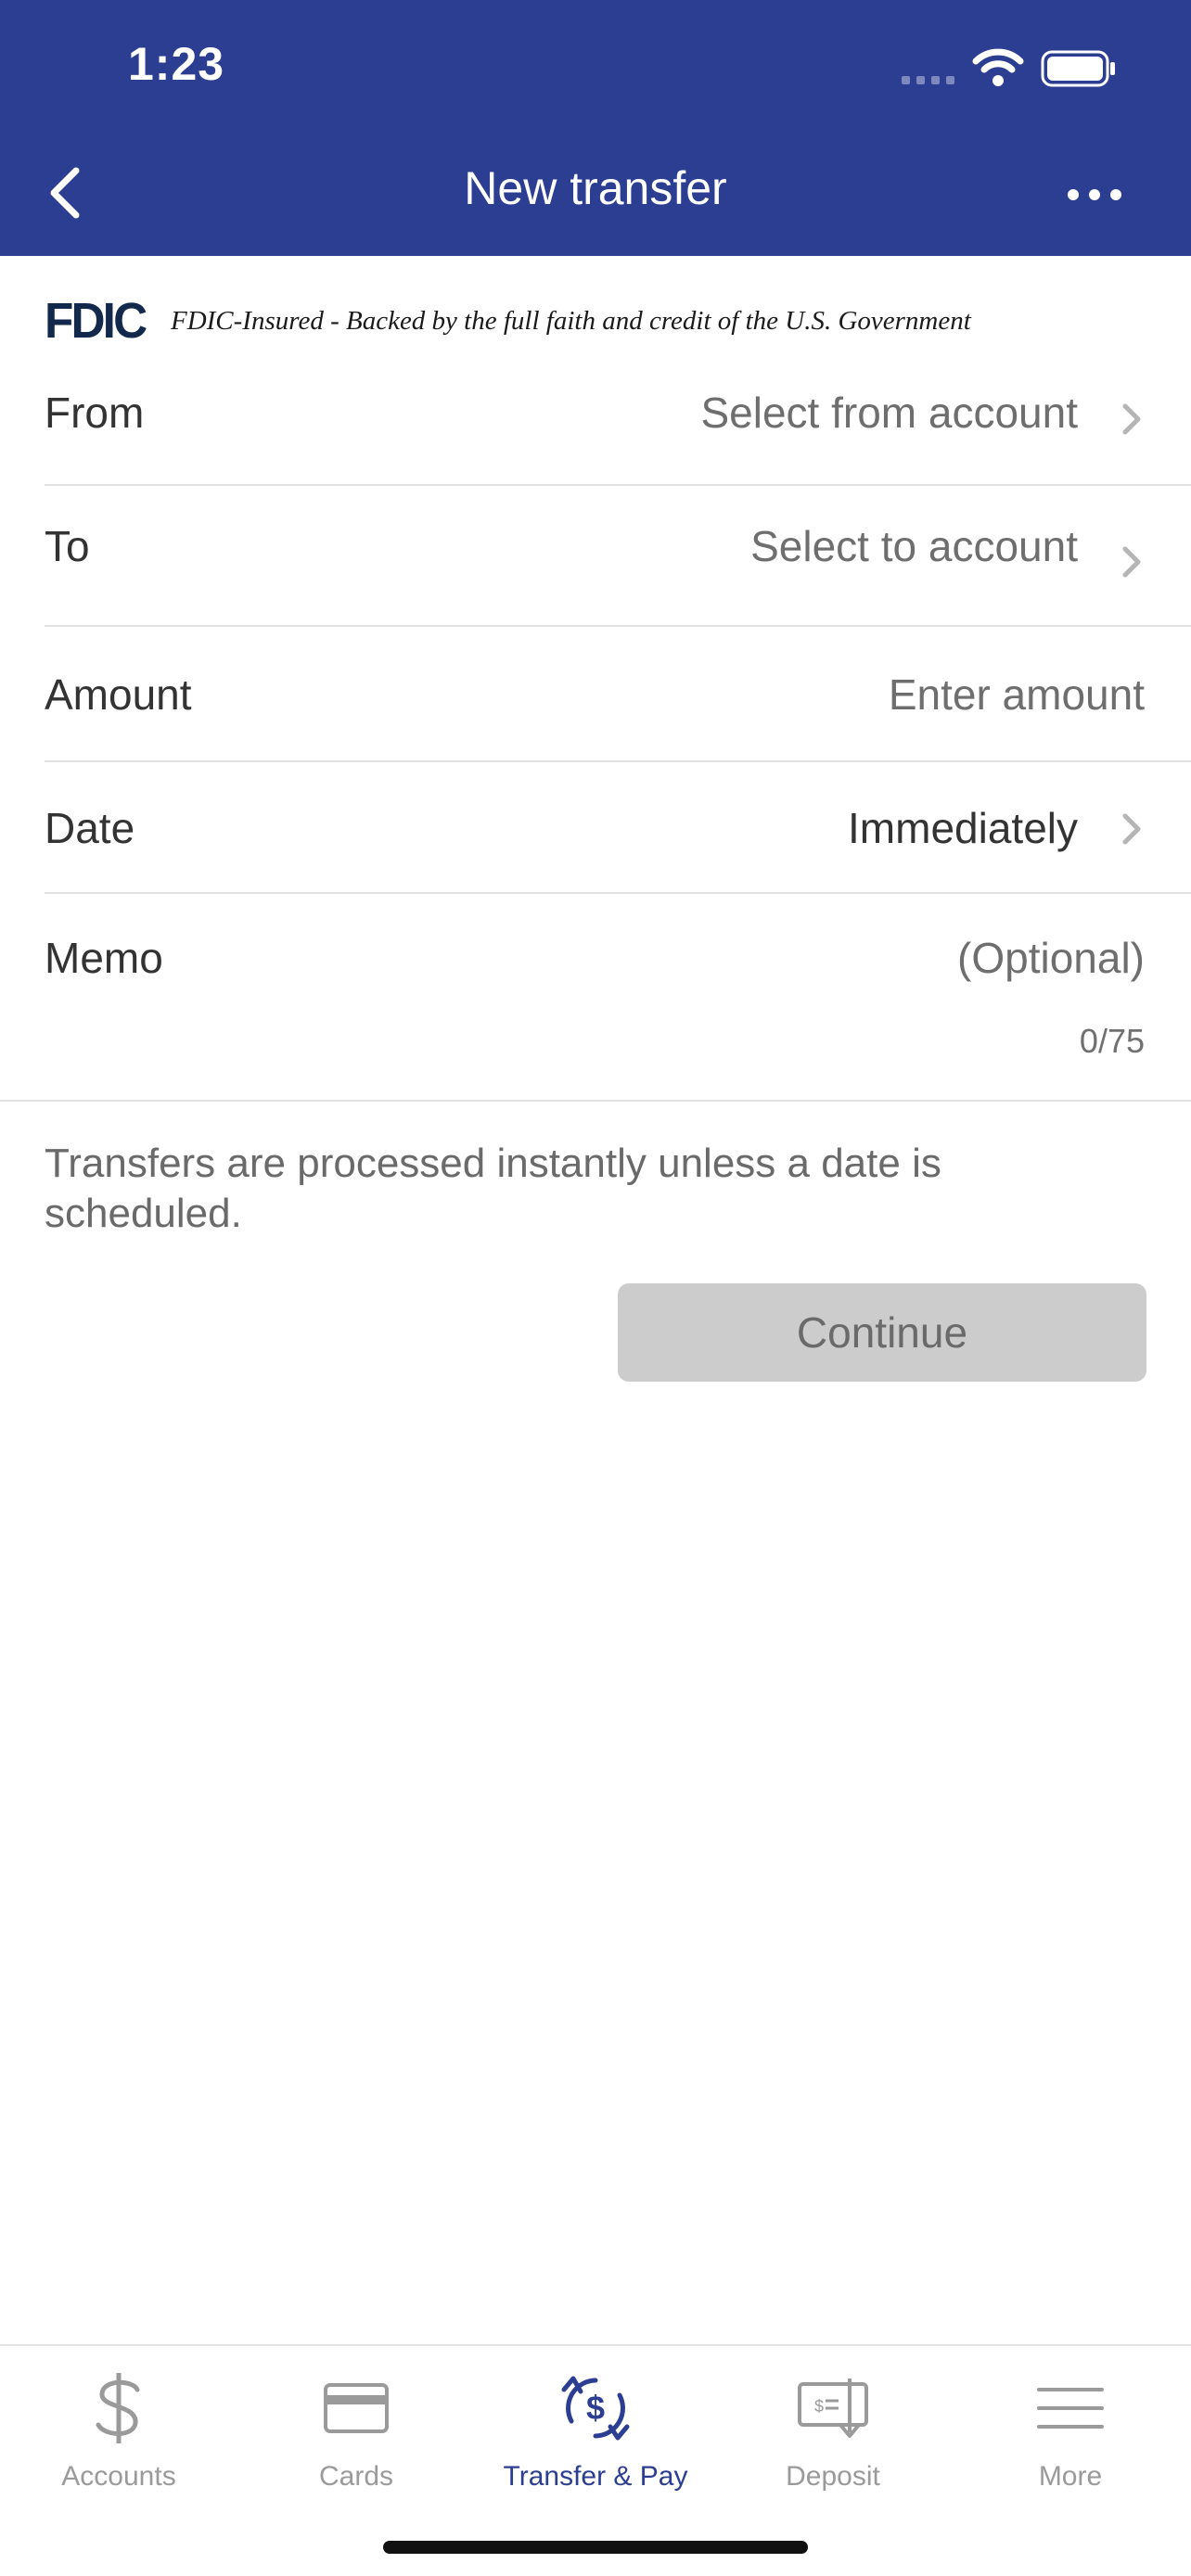  I want to click on memo-character-counter: 0/75, so click(1112, 1041).